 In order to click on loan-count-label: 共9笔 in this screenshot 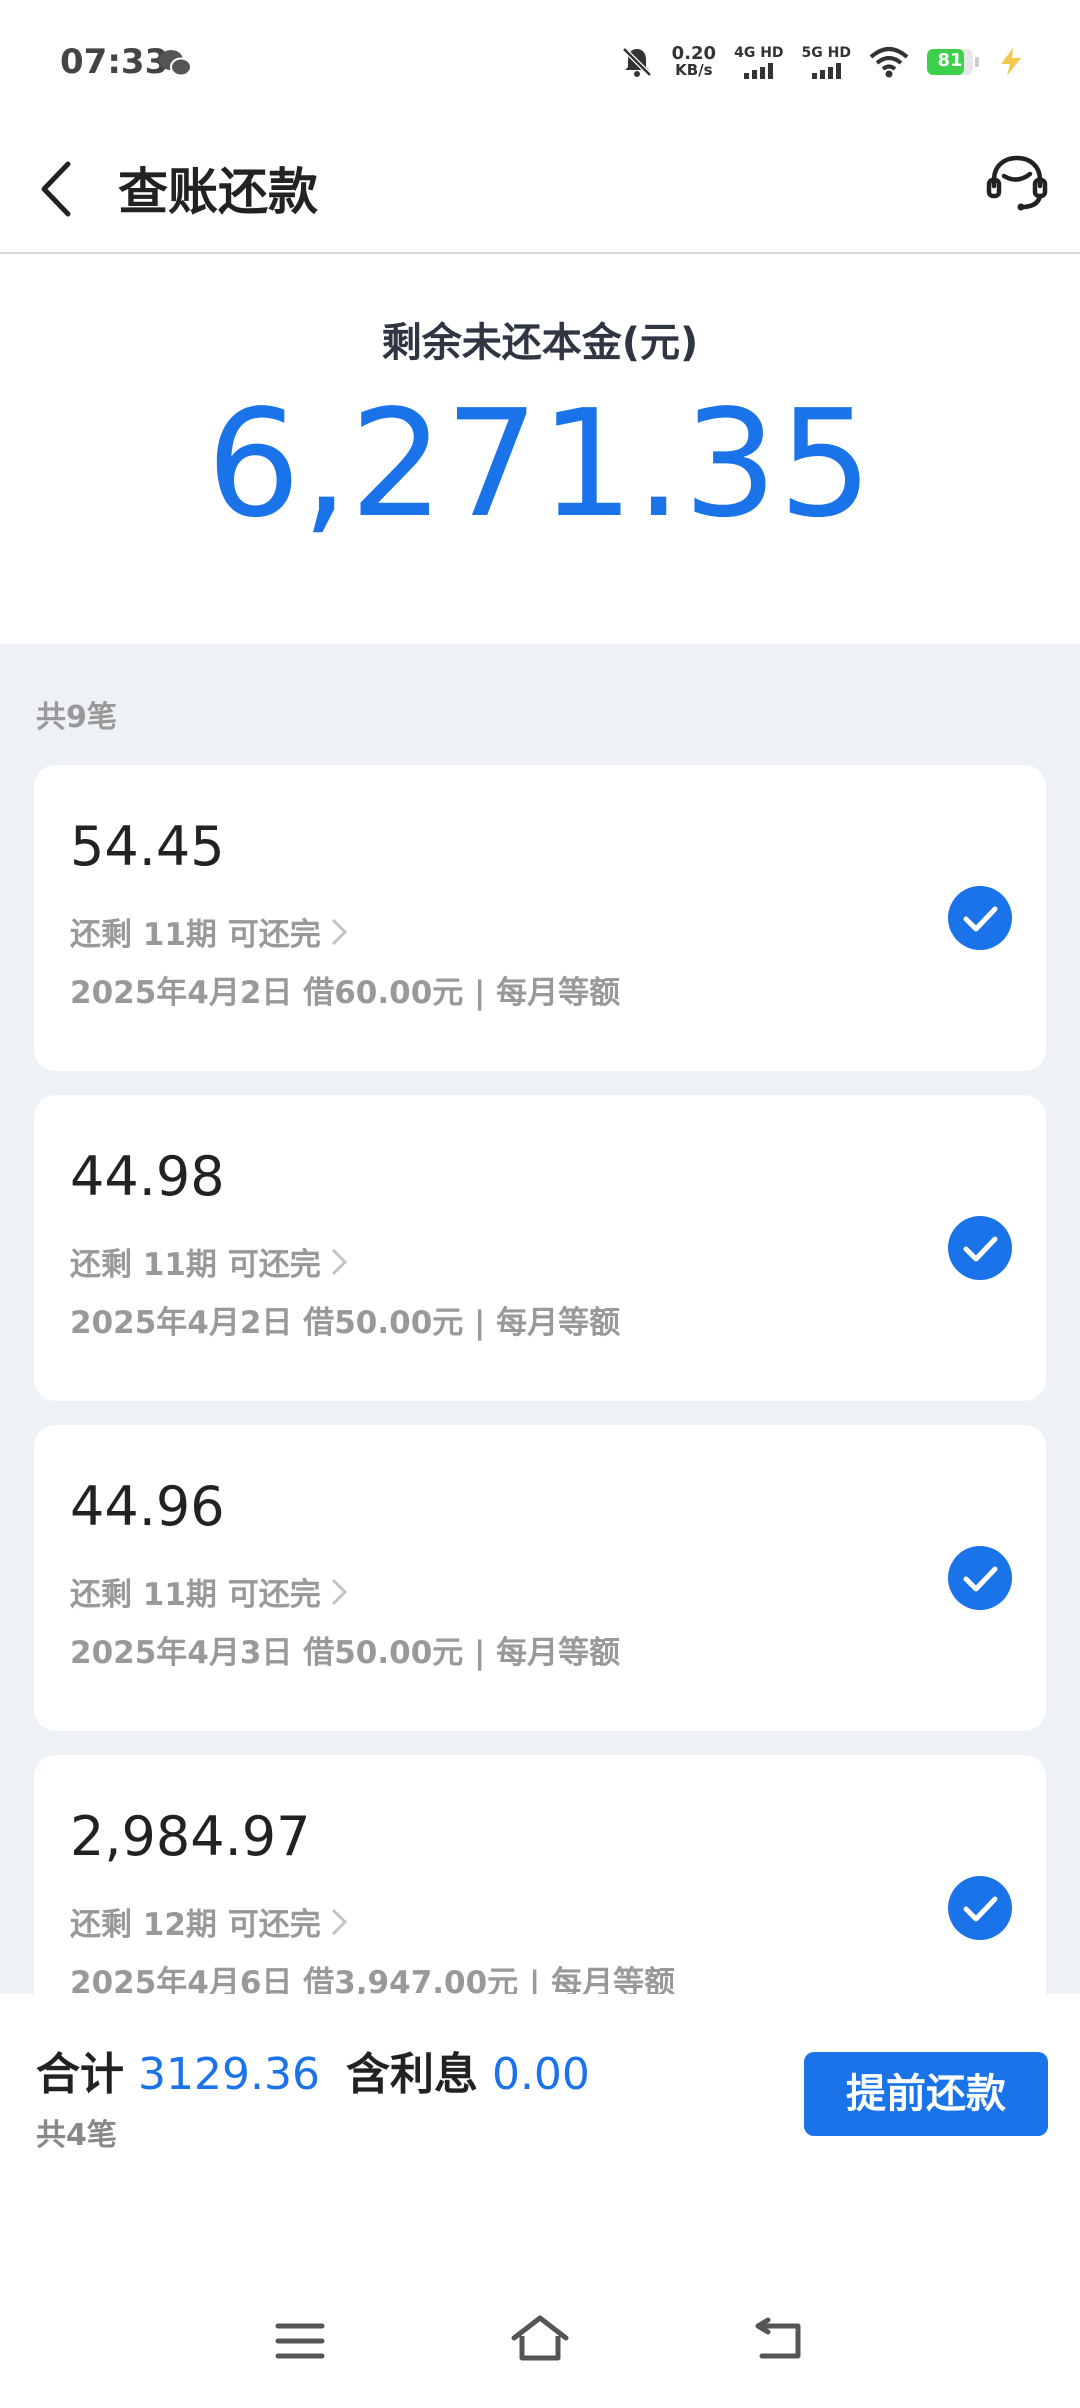, I will do `click(76, 717)`.